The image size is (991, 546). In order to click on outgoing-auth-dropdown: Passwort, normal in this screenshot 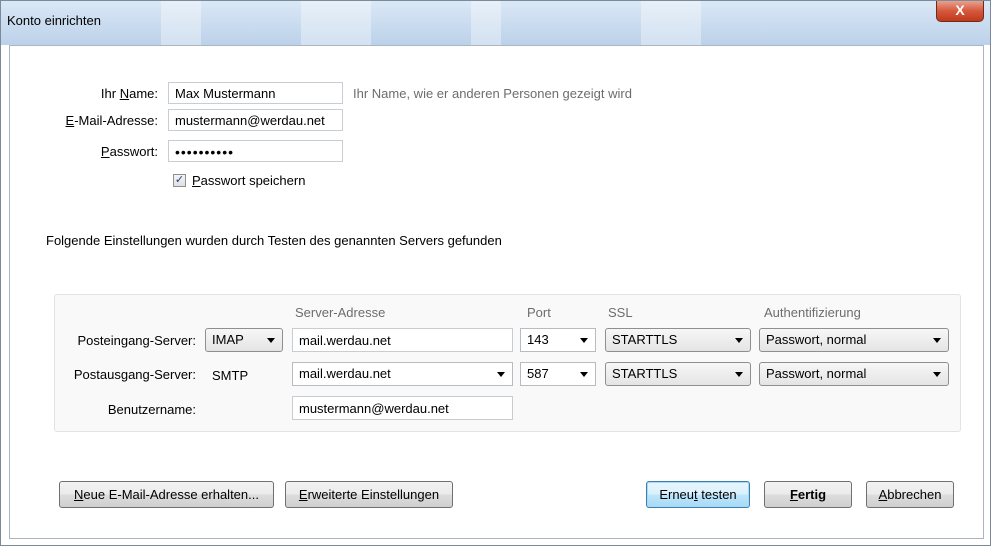, I will do `click(854, 374)`.